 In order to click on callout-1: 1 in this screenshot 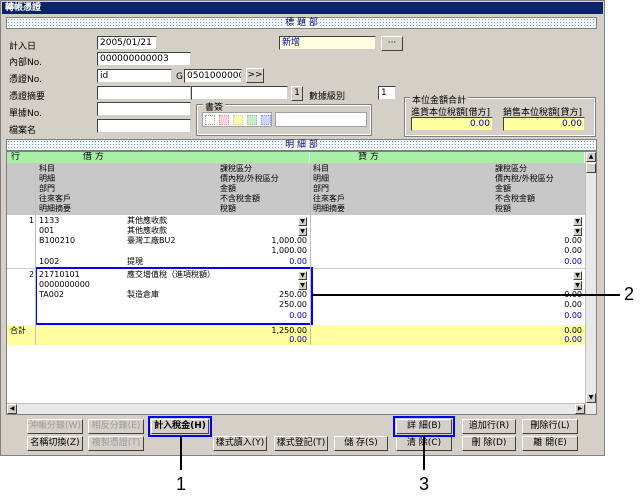, I will do `click(181, 484)`.